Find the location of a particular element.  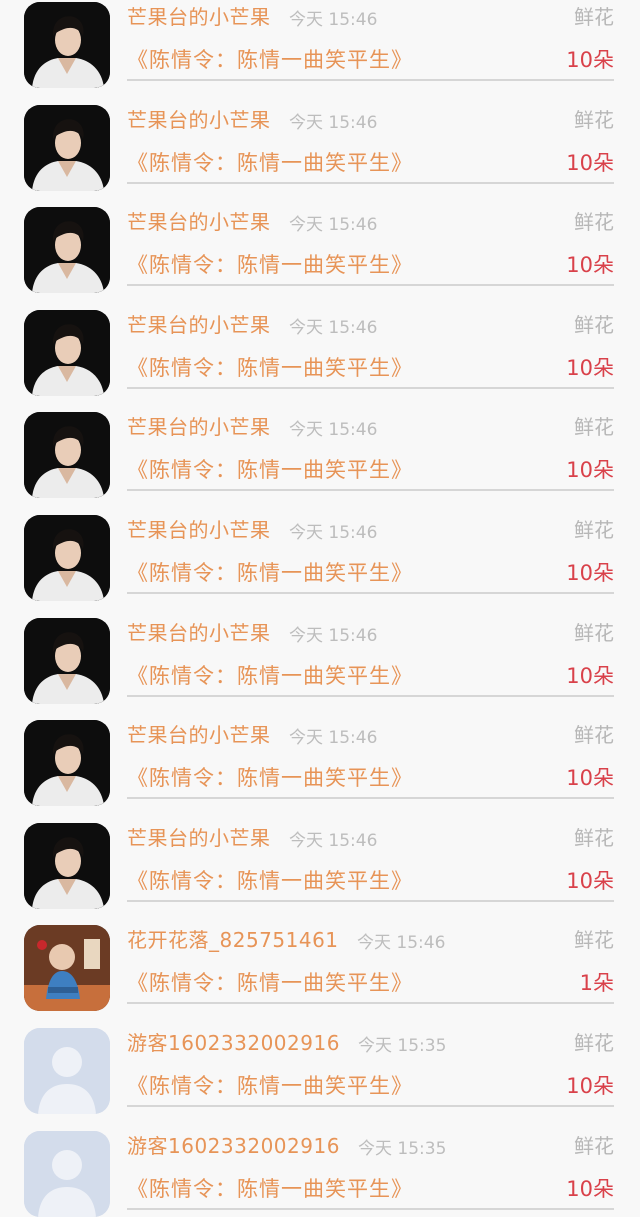

gift-count: 1朵 is located at coordinates (596, 983).